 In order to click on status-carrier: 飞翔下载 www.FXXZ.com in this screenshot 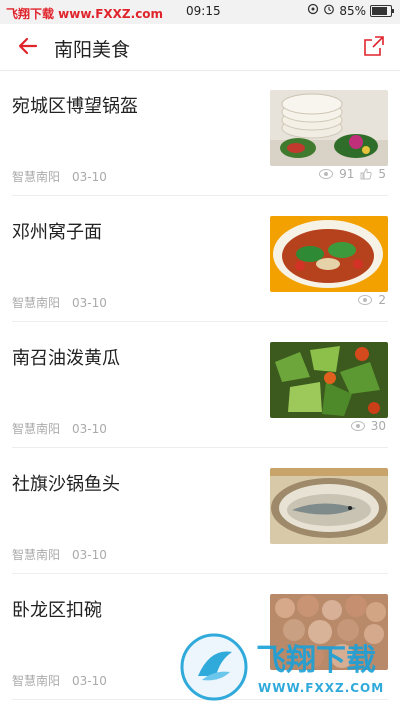, I will do `click(85, 14)`.